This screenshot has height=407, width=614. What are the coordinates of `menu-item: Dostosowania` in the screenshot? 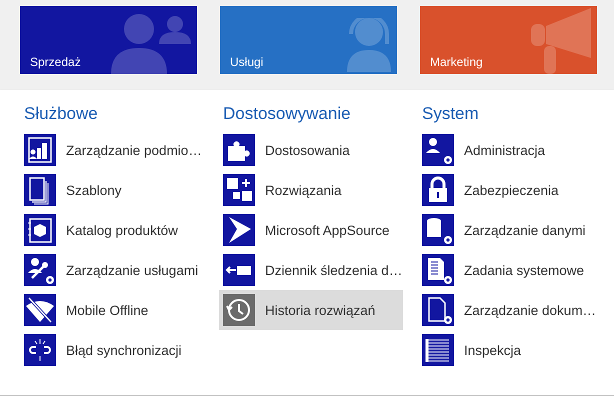 It's located at (311, 150).